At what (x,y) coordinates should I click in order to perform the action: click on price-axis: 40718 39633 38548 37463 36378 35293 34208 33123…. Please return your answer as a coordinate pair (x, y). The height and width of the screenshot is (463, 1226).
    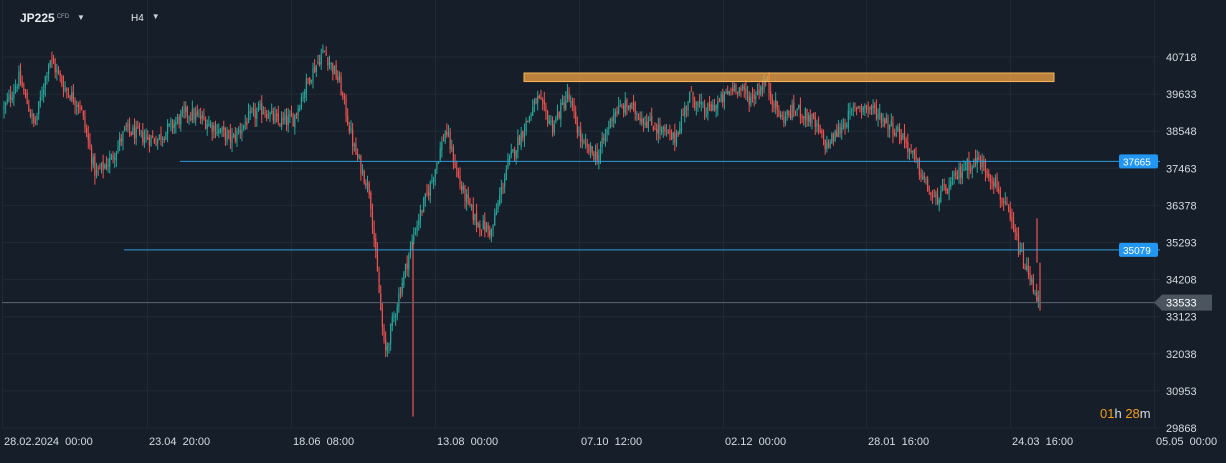
    Looking at the image, I should click on (1181, 243).